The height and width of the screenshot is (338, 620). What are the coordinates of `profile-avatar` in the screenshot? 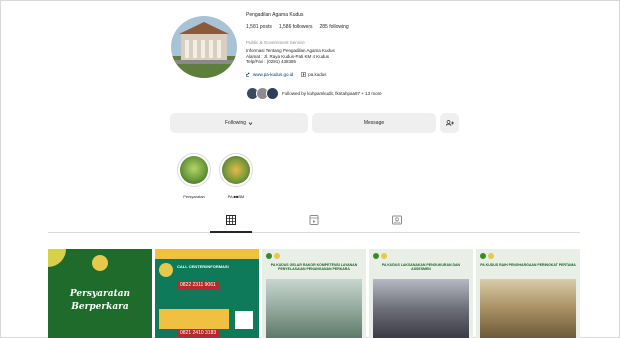 It's located at (204, 47).